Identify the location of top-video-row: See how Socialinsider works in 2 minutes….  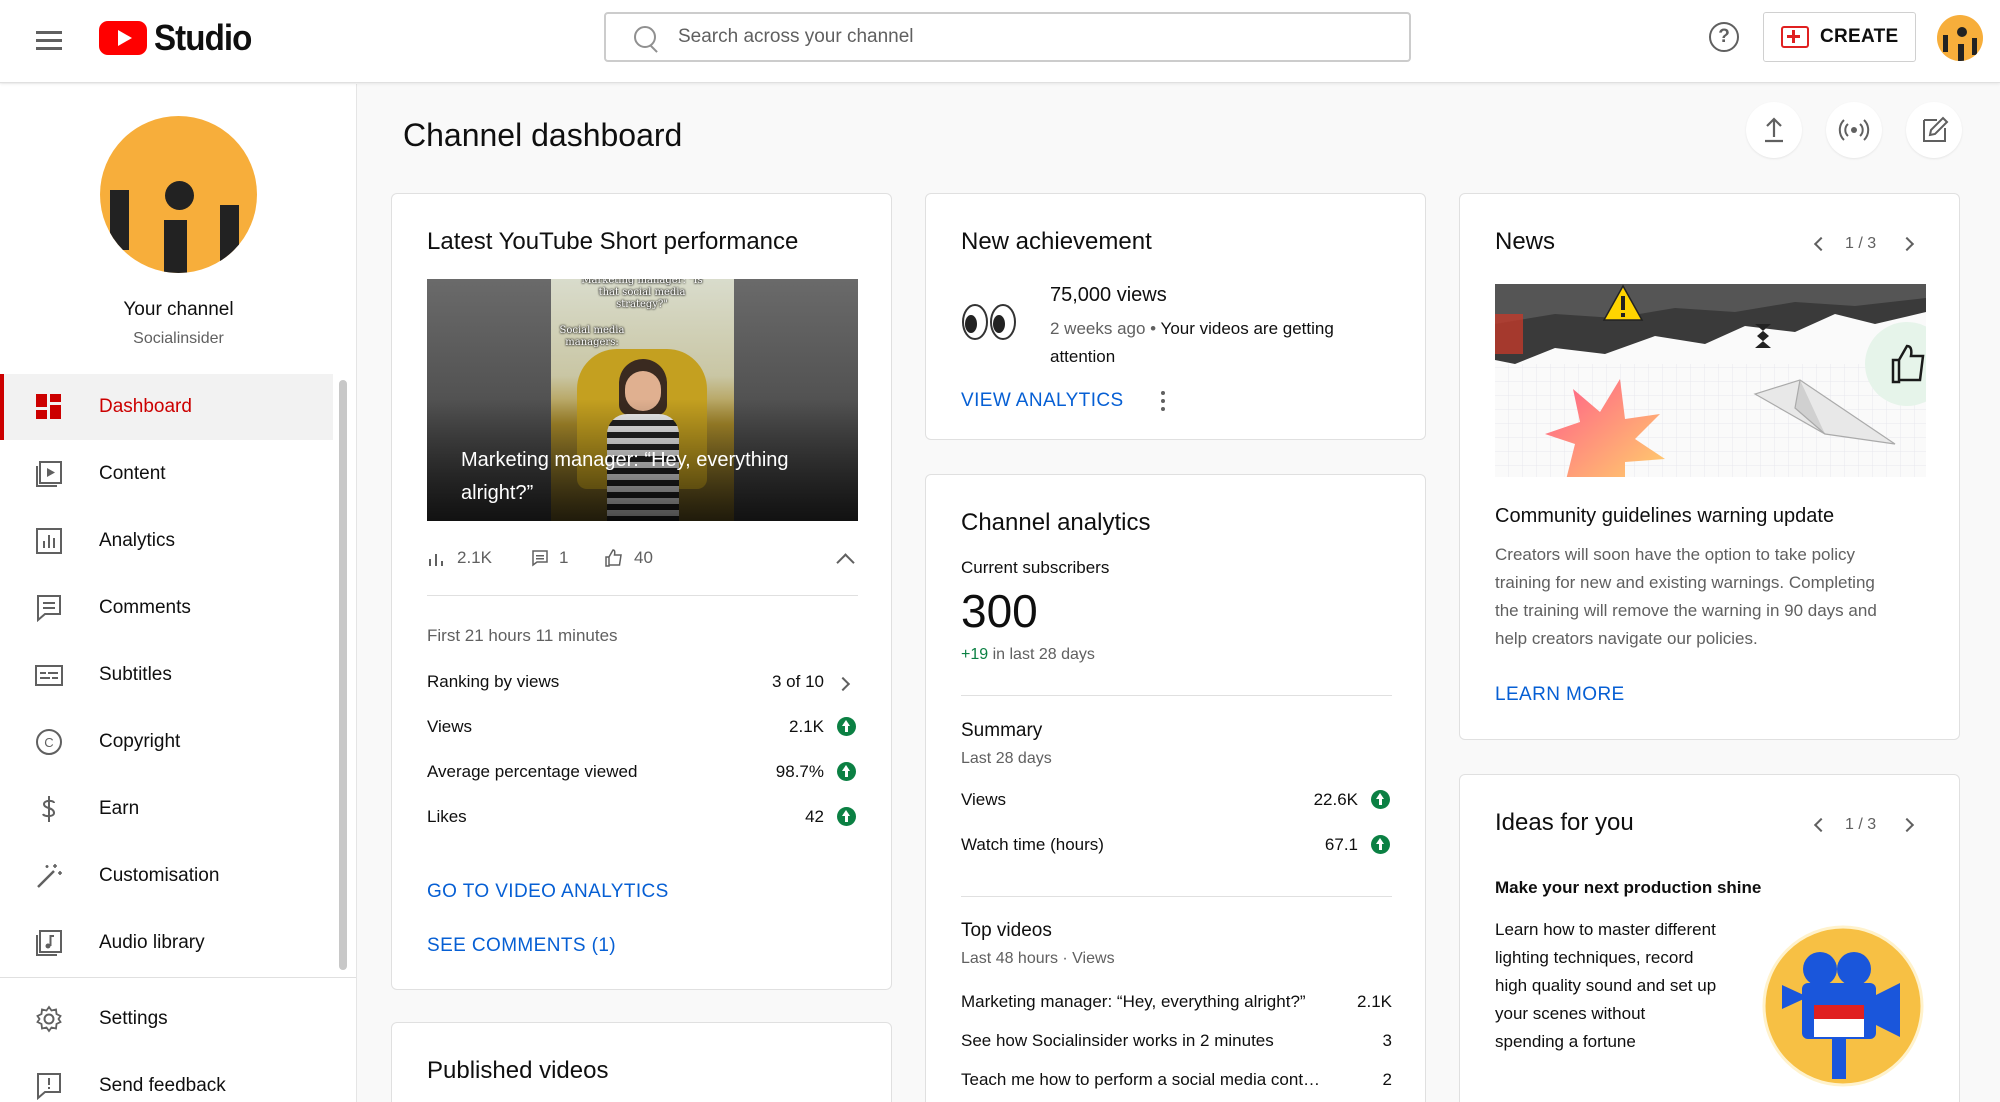
(1176, 1046).